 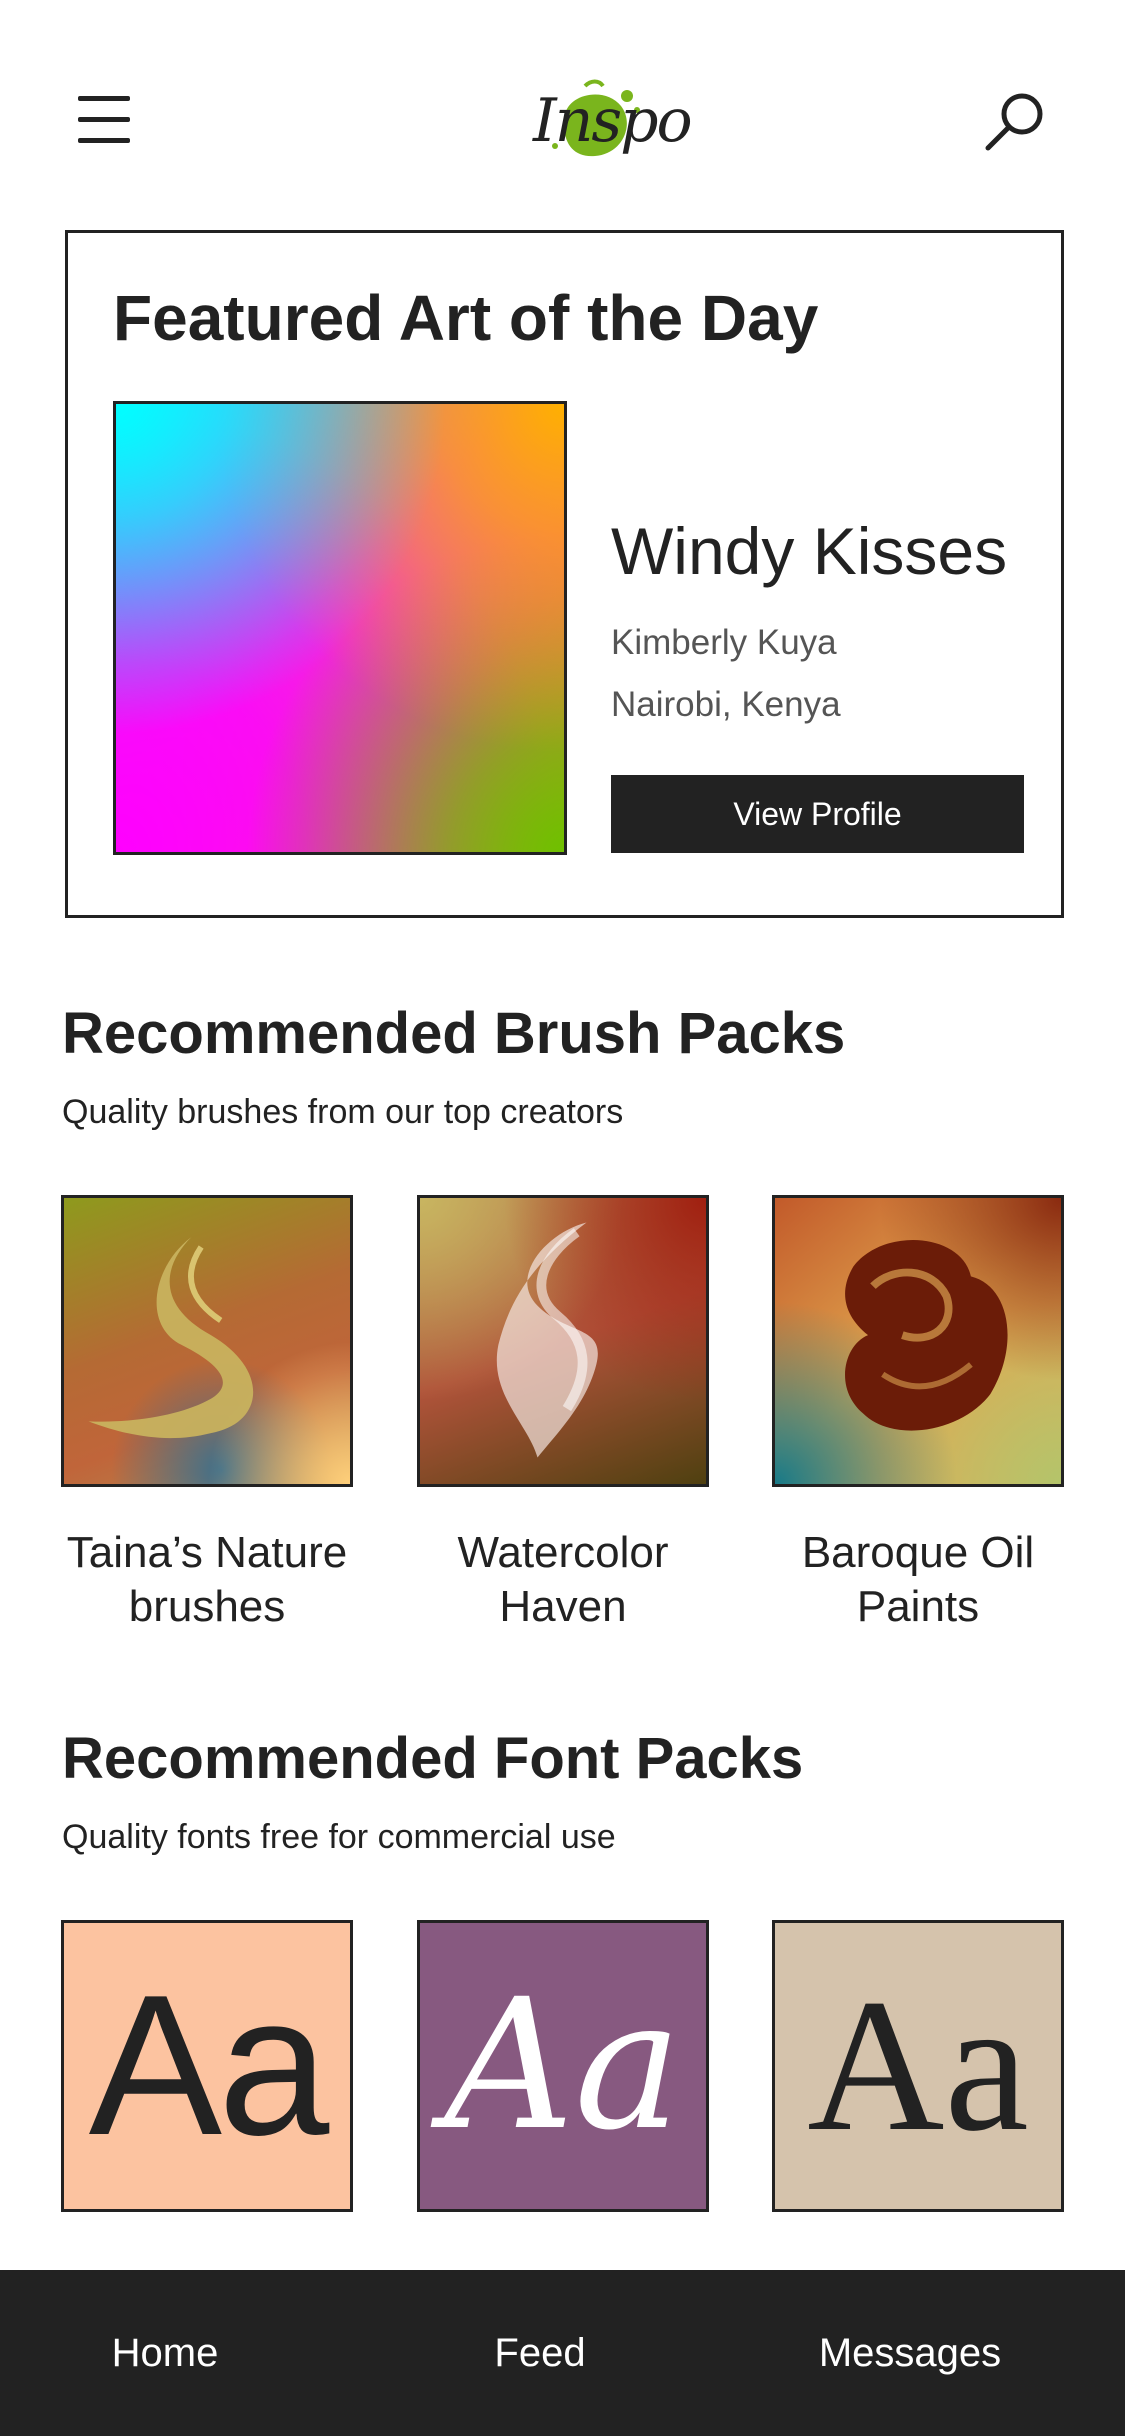 What do you see at coordinates (340, 628) in the screenshot?
I see `featured-artwork-image` at bounding box center [340, 628].